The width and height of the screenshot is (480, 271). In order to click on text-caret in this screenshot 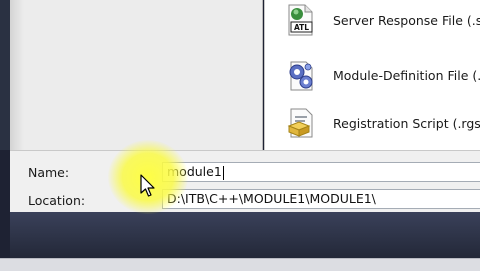, I will do `click(223, 172)`.